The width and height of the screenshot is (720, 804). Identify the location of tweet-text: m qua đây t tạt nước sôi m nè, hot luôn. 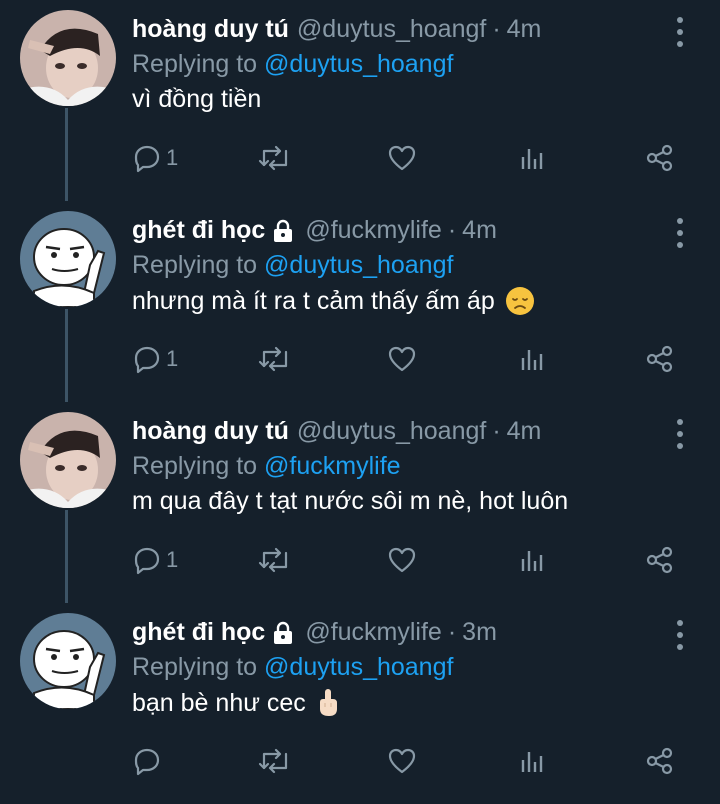
(350, 501).